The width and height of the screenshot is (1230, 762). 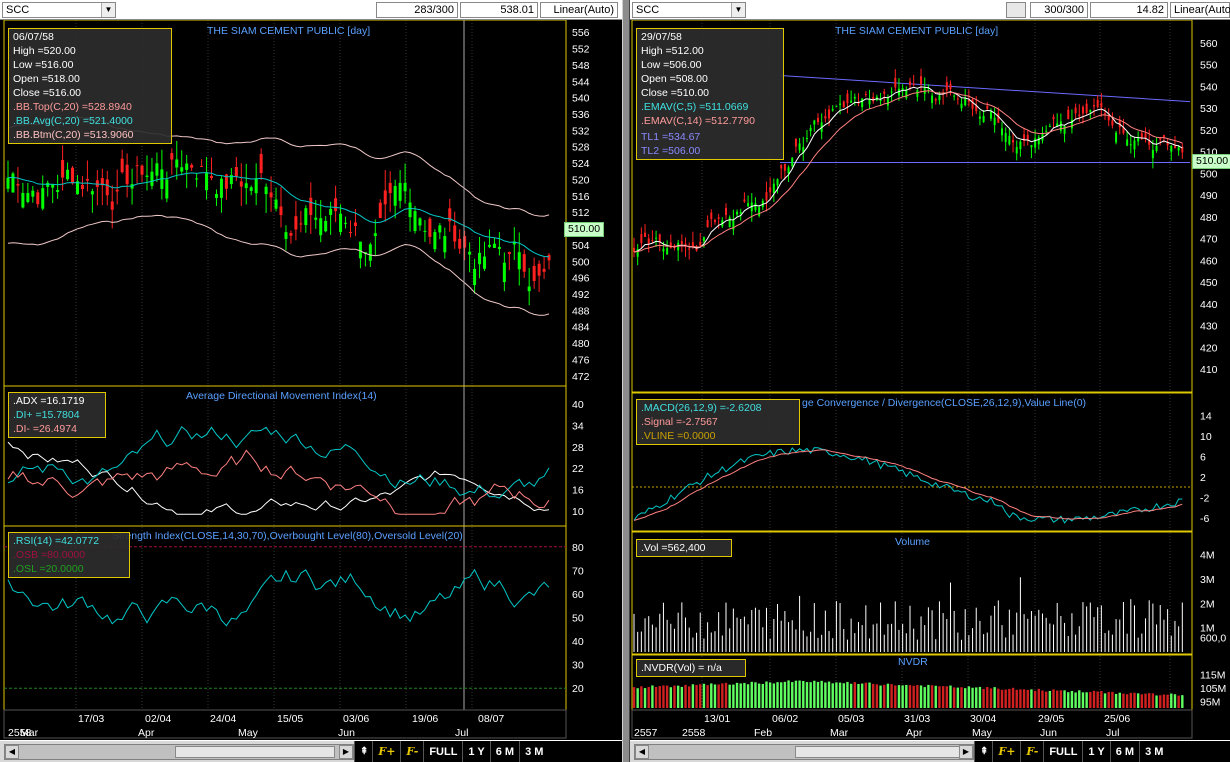 I want to click on right-symbol-select: SCC ▼, so click(x=689, y=10).